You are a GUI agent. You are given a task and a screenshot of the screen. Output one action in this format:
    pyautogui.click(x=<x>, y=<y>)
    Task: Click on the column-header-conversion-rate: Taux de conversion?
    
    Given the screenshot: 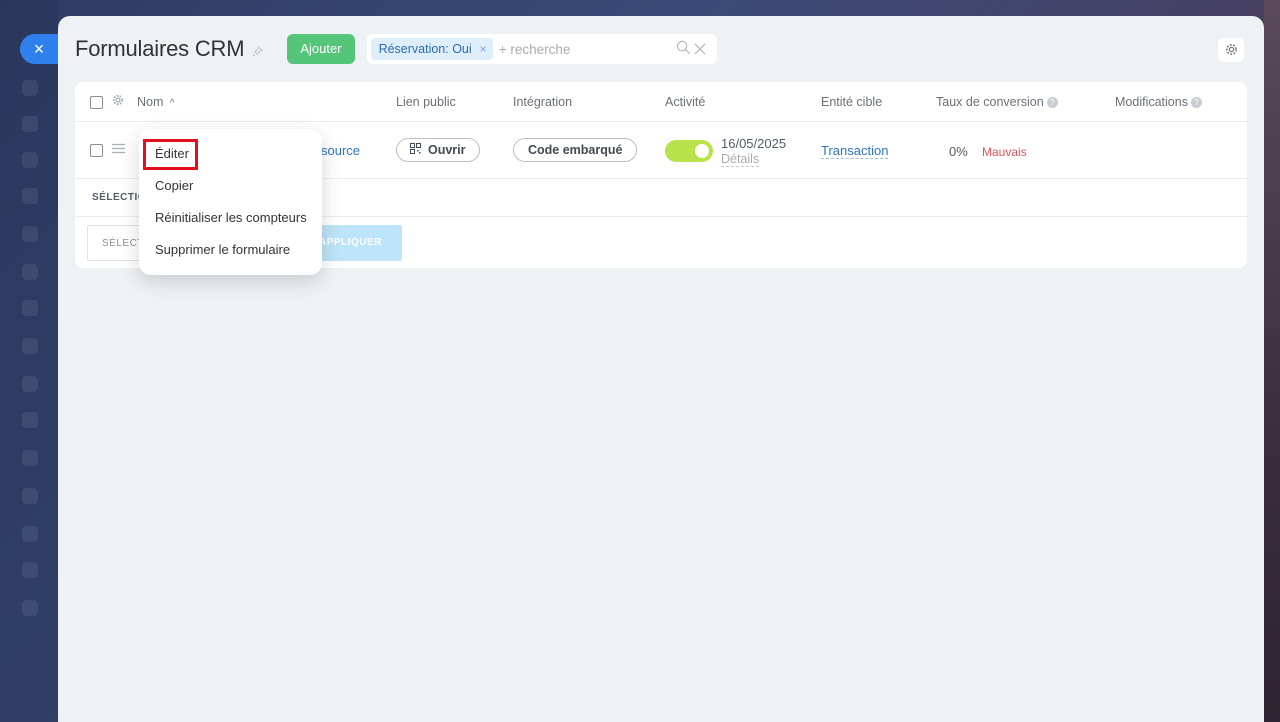 What is the action you would take?
    pyautogui.click(x=997, y=102)
    